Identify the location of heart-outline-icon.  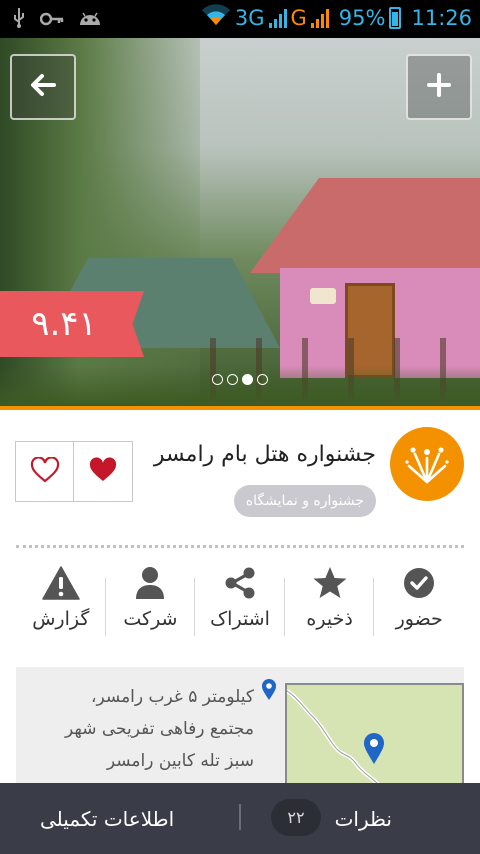
(45, 471).